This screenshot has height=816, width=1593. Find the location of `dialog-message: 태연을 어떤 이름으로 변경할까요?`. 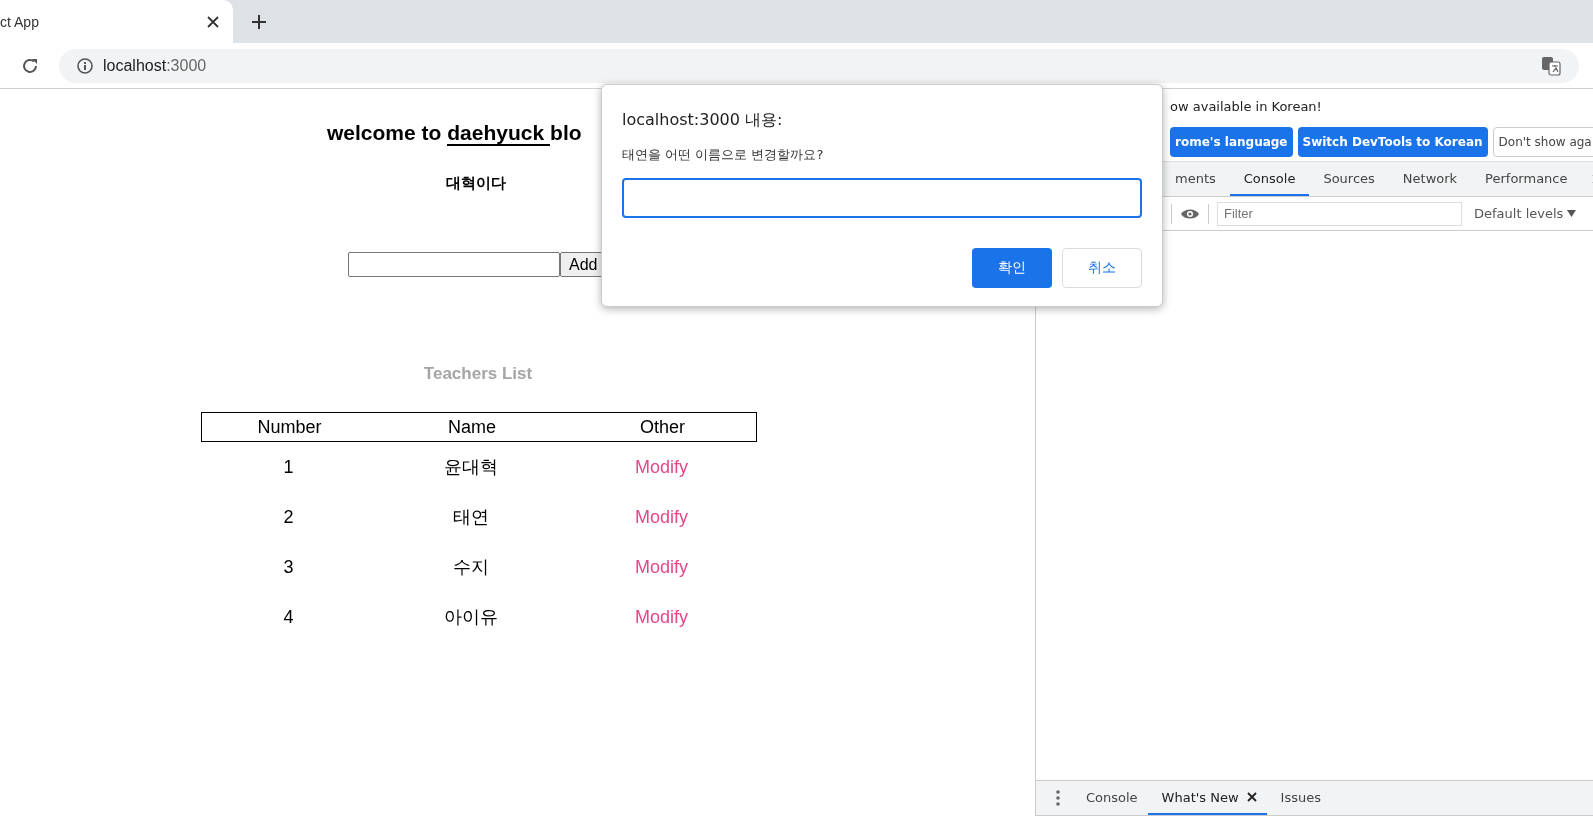

dialog-message: 태연을 어떤 이름으로 변경할까요? is located at coordinates (723, 155).